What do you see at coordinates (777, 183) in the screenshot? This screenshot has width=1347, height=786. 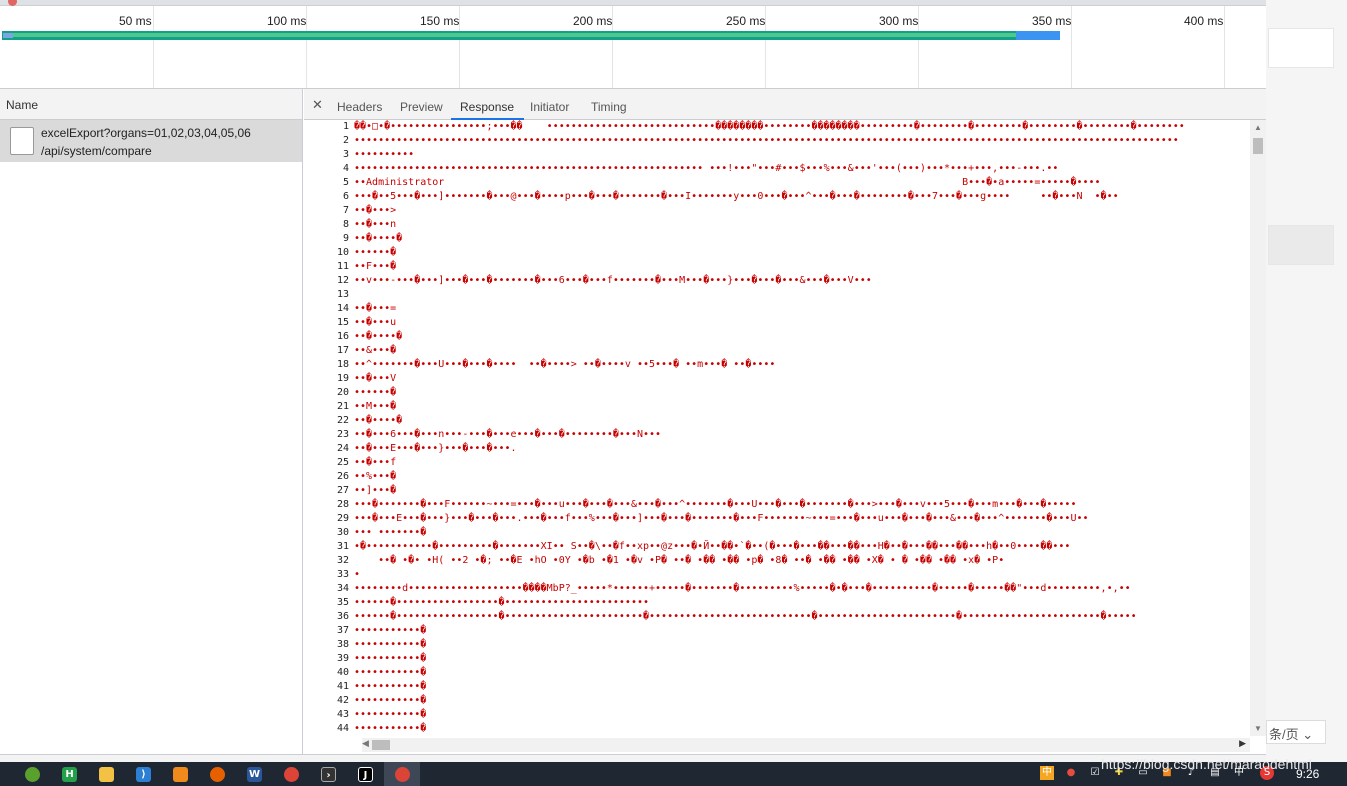 I see `response-line: 5 ••Administrator B•••�•a•••••=•••••�••••` at bounding box center [777, 183].